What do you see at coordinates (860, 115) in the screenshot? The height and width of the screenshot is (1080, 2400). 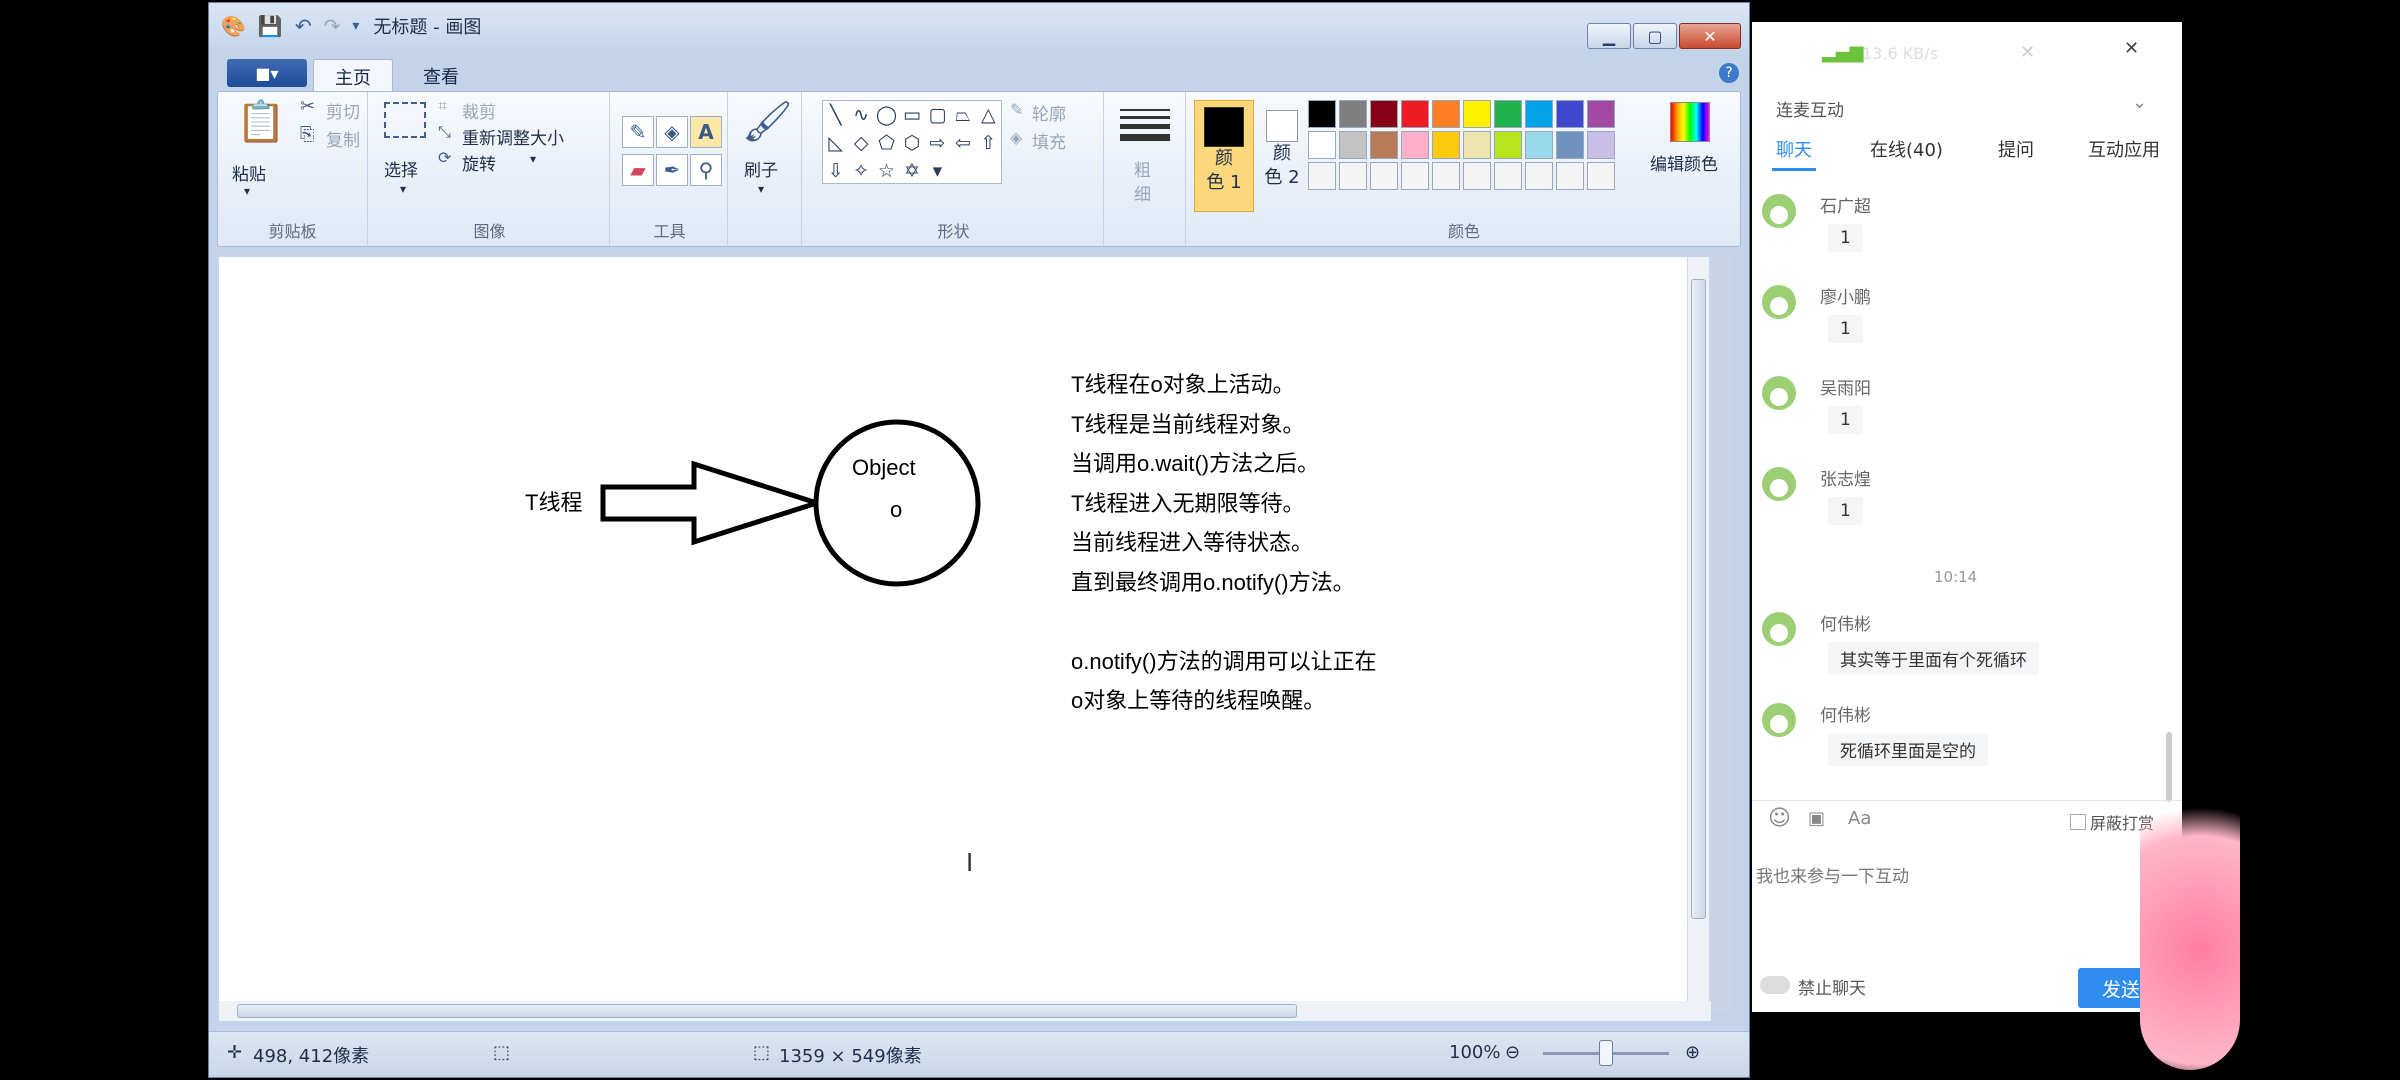 I see `shape-curve-icon: ∿` at bounding box center [860, 115].